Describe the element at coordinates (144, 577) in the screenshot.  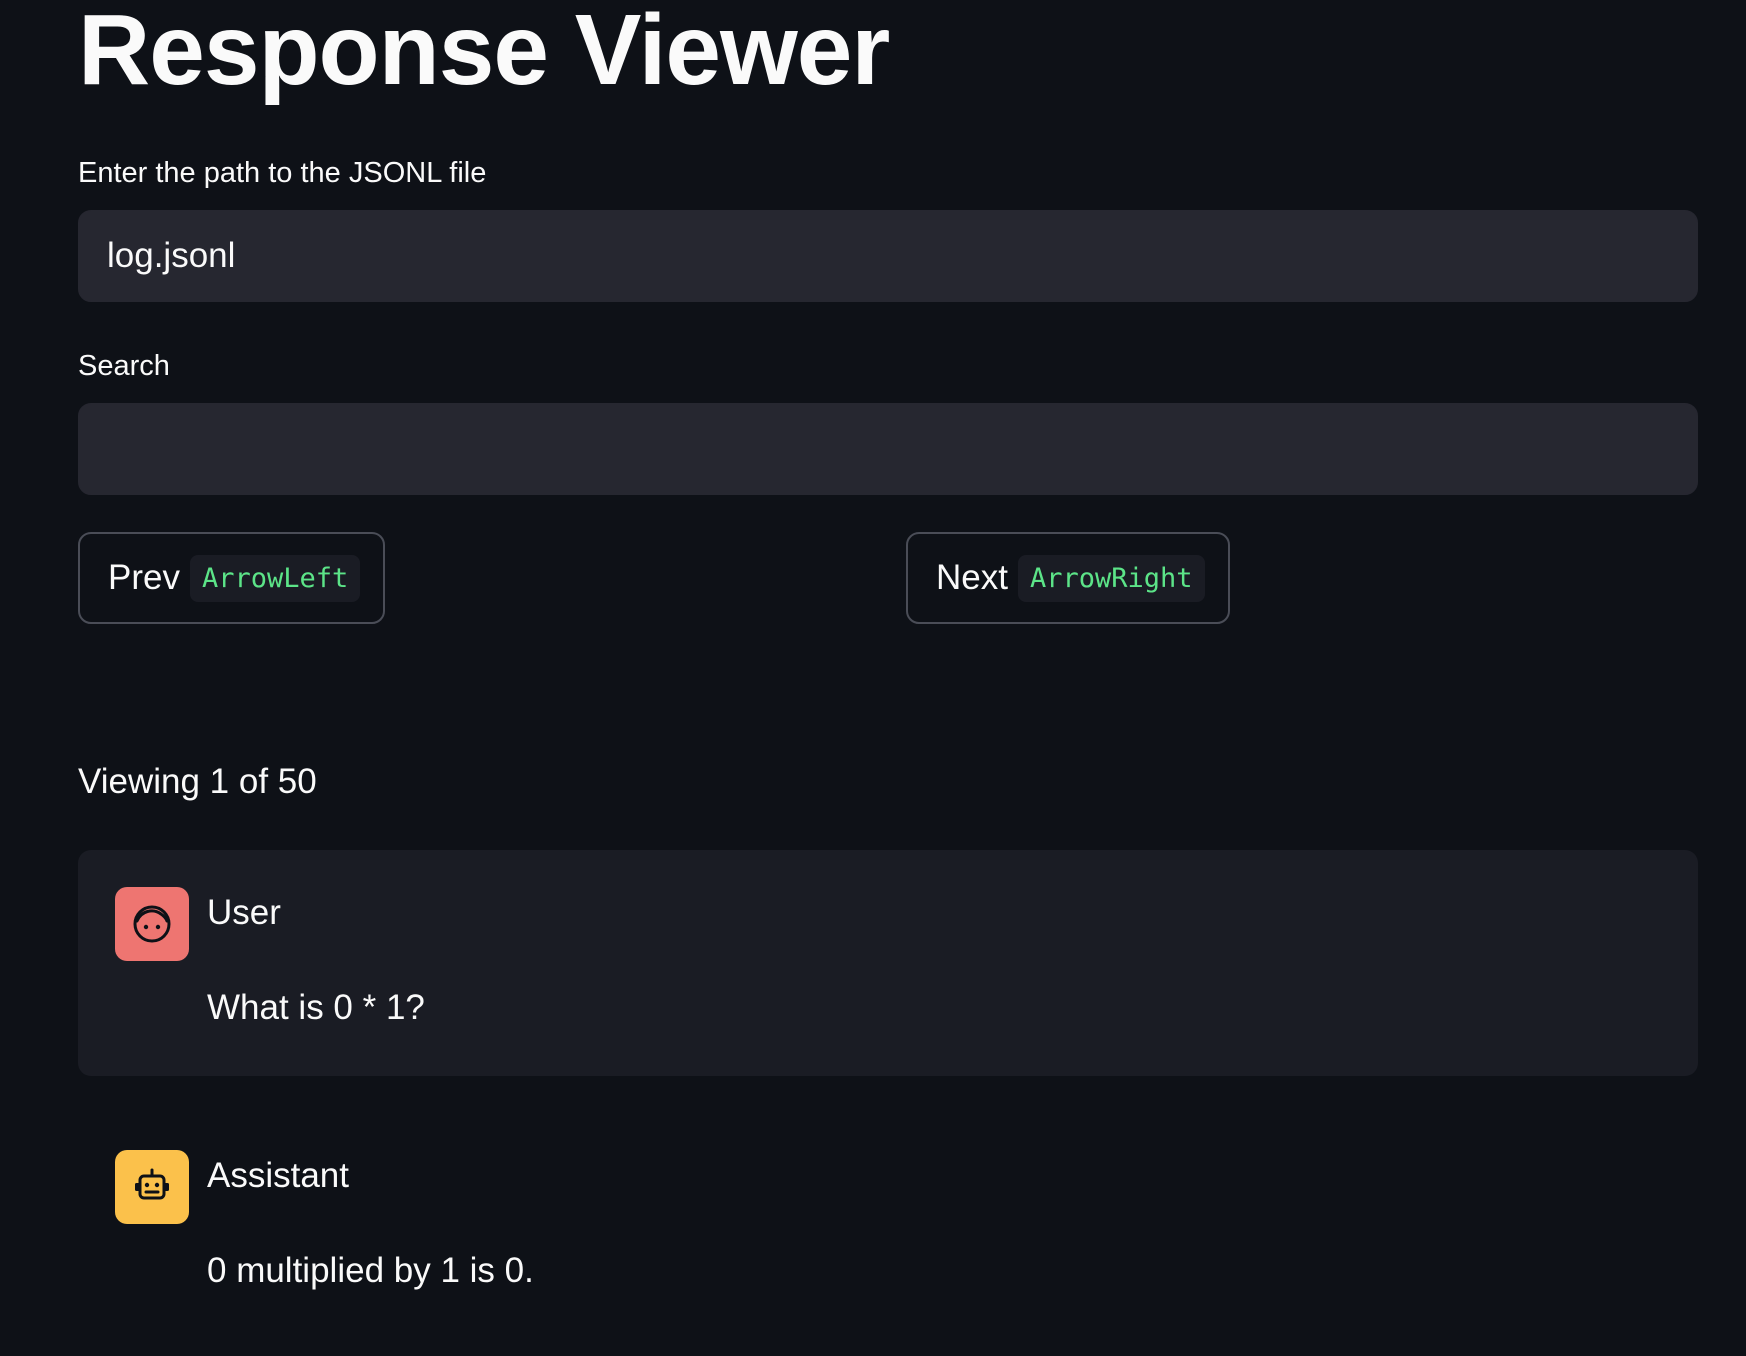
I see `prev-button-label: Prev` at that location.